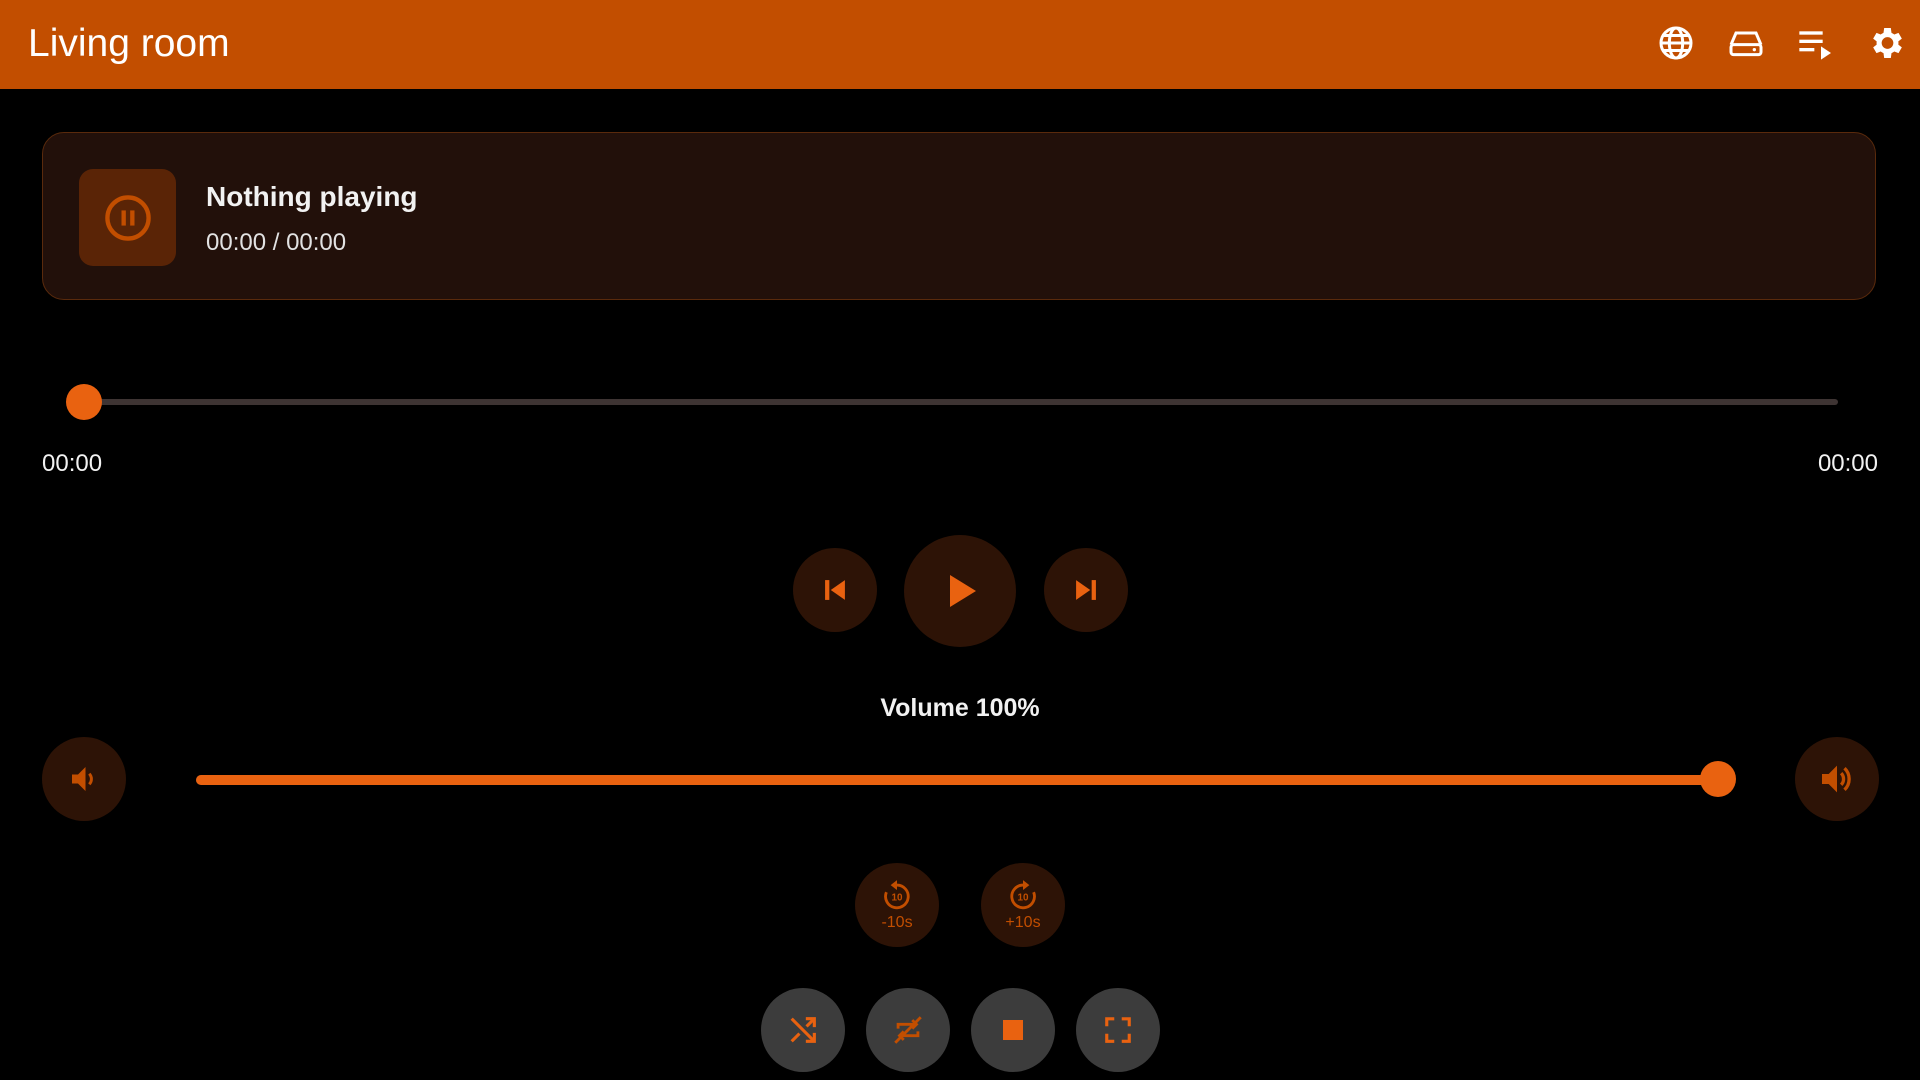 The width and height of the screenshot is (1920, 1080). I want to click on forward-10-icon: 10, so click(1023, 895).